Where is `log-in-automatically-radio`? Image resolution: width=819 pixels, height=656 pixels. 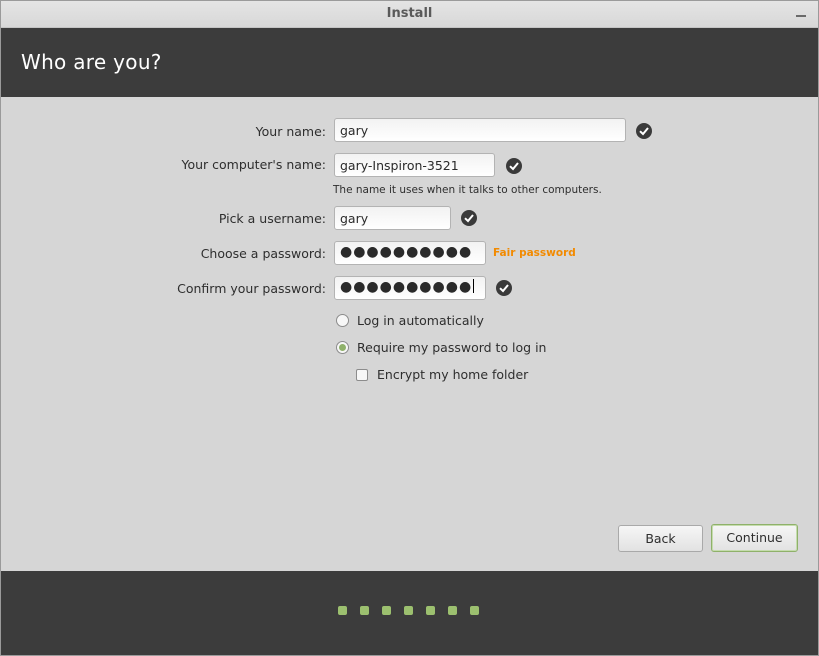 log-in-automatically-radio is located at coordinates (342, 320).